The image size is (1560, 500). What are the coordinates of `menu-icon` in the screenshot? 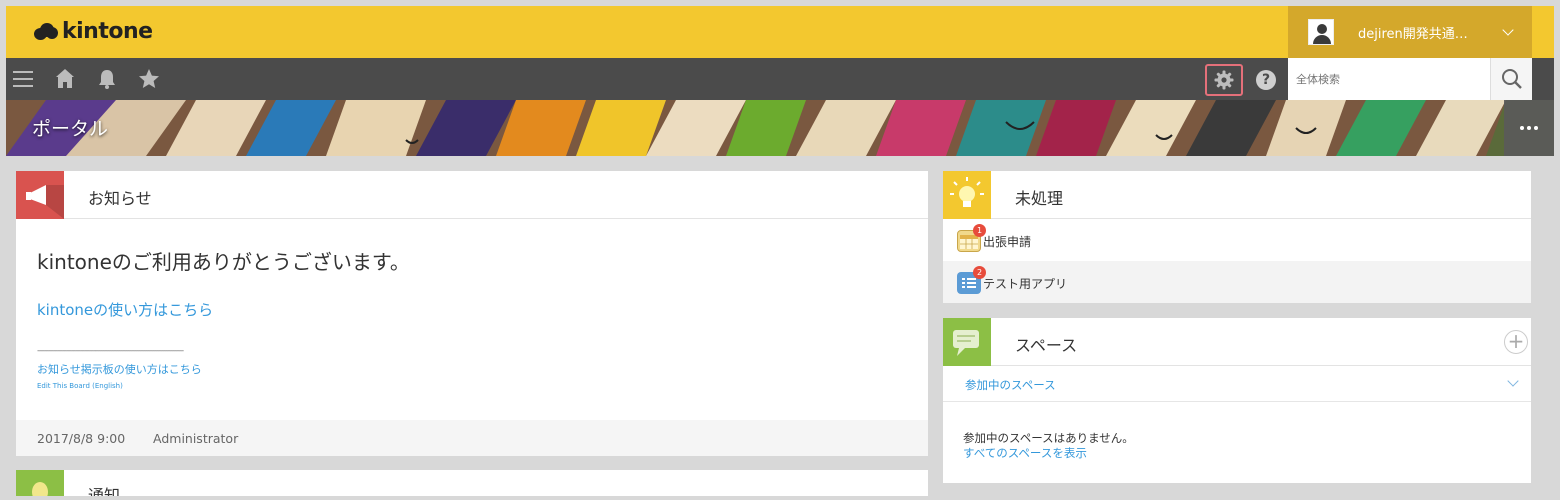 It's located at (24, 79).